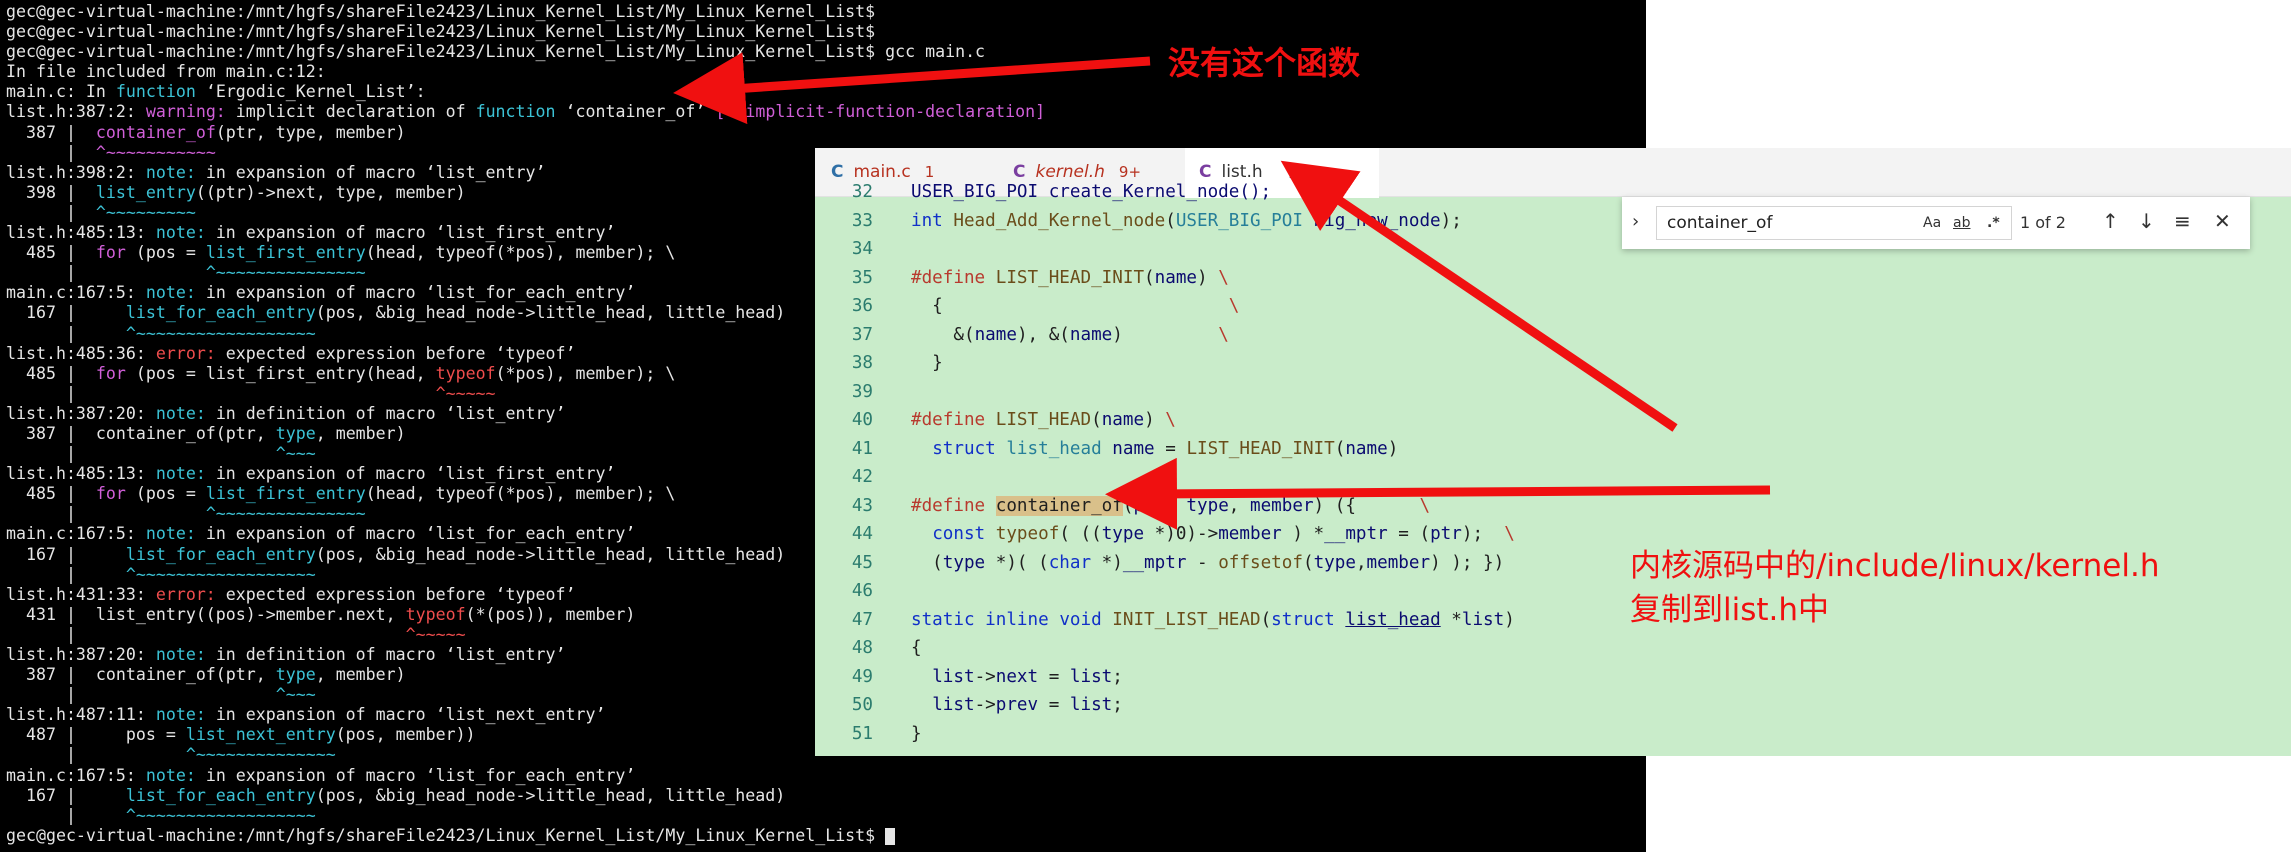  I want to click on annotation-copy-note-1: 内核源码中的/include/linux/kernel.h, so click(1895, 566).